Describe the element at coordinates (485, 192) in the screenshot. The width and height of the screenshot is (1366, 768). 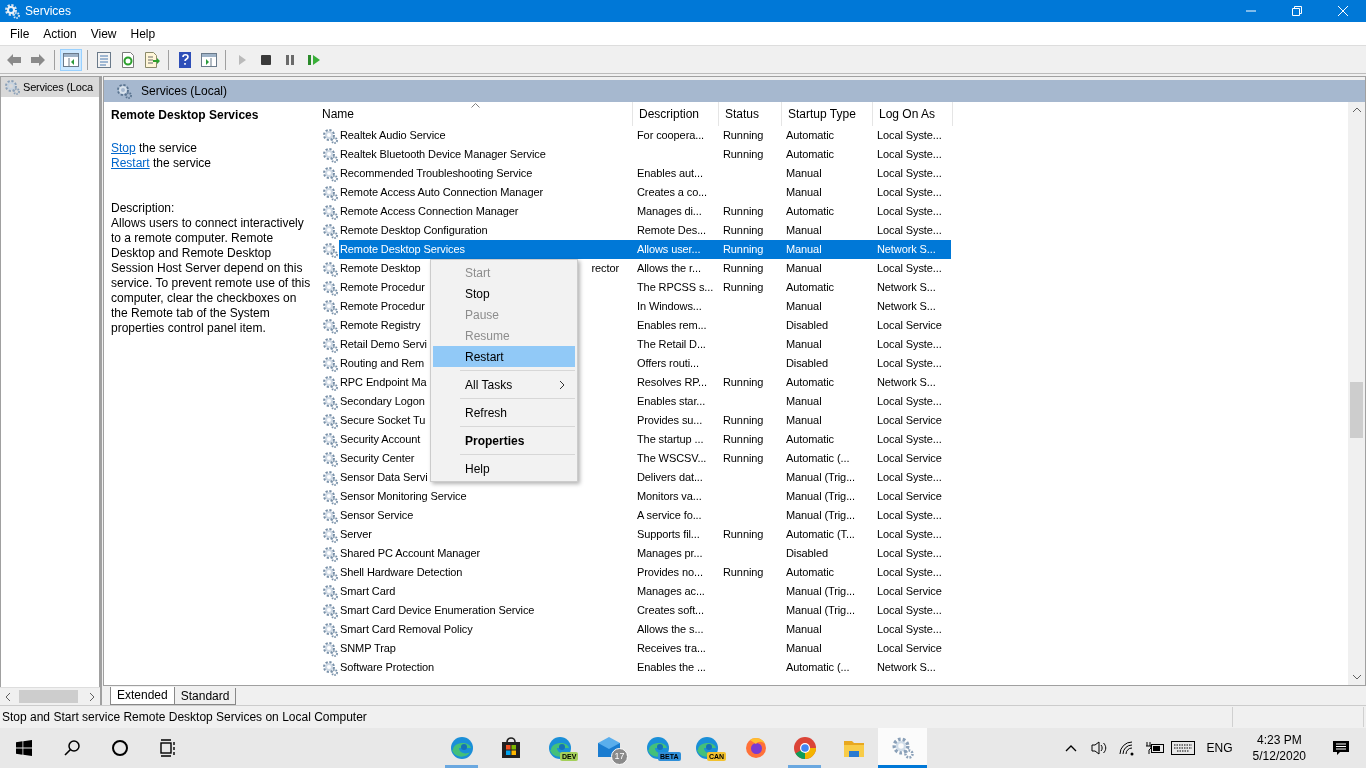
I see `table-cell: Remote Access Auto Connection Manager` at that location.